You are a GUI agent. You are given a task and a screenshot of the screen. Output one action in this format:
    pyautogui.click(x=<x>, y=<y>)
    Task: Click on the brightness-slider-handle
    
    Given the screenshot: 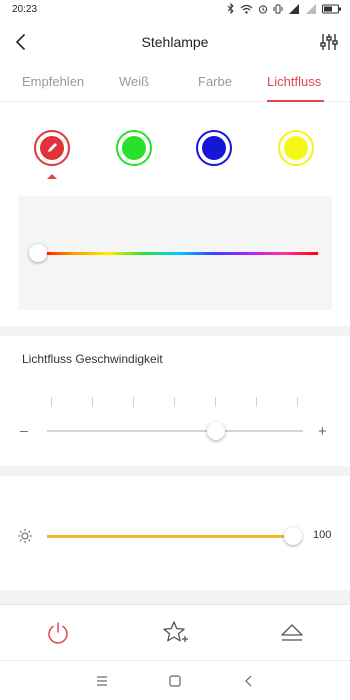 What is the action you would take?
    pyautogui.click(x=293, y=536)
    